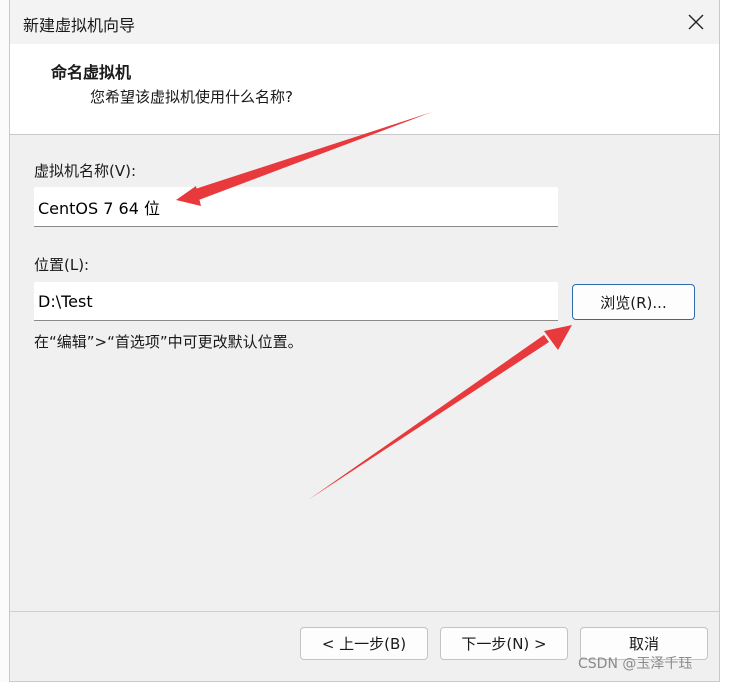 Image resolution: width=730 pixels, height=682 pixels. I want to click on wizard-header: 命名虚拟机 您希望该虚拟机使用什么名称?, so click(364, 89).